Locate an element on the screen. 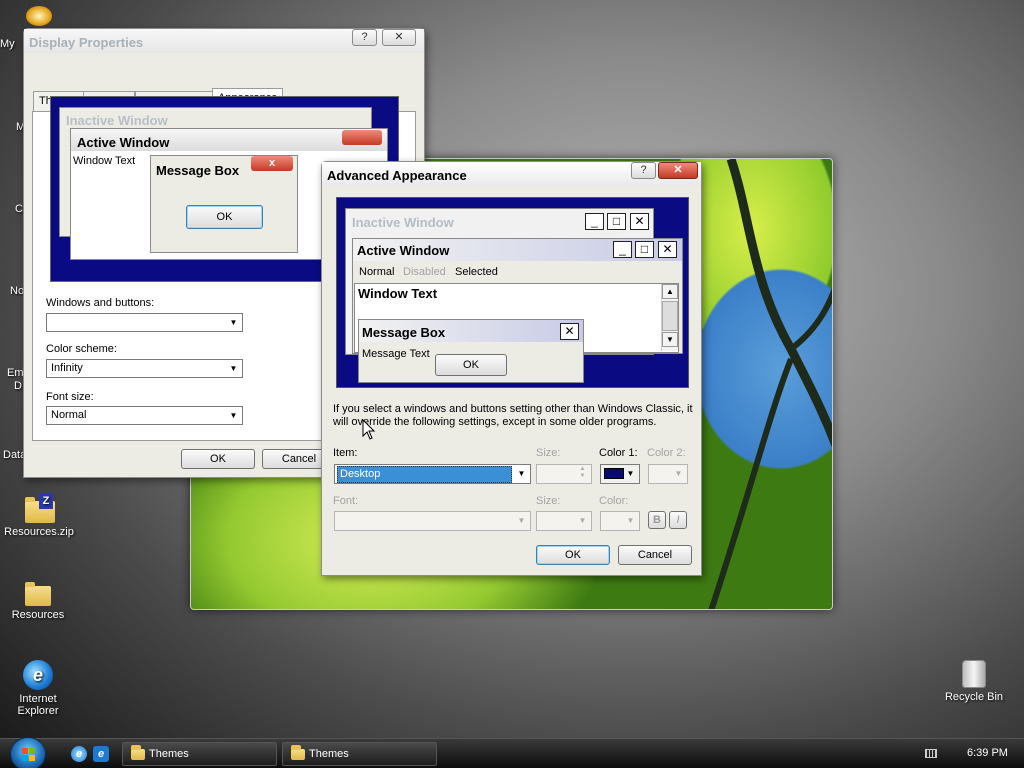  desktop-label-em: Em is located at coordinates (15, 373).